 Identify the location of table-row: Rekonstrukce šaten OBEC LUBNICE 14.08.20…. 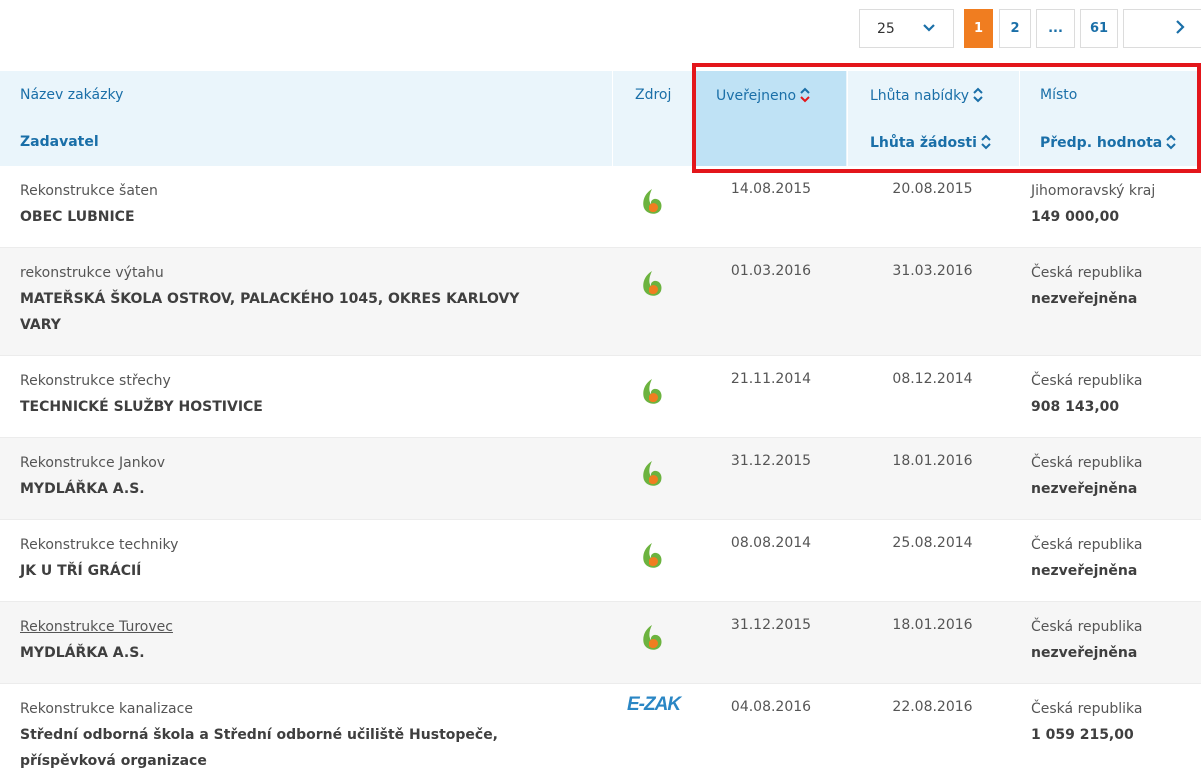
(600, 207).